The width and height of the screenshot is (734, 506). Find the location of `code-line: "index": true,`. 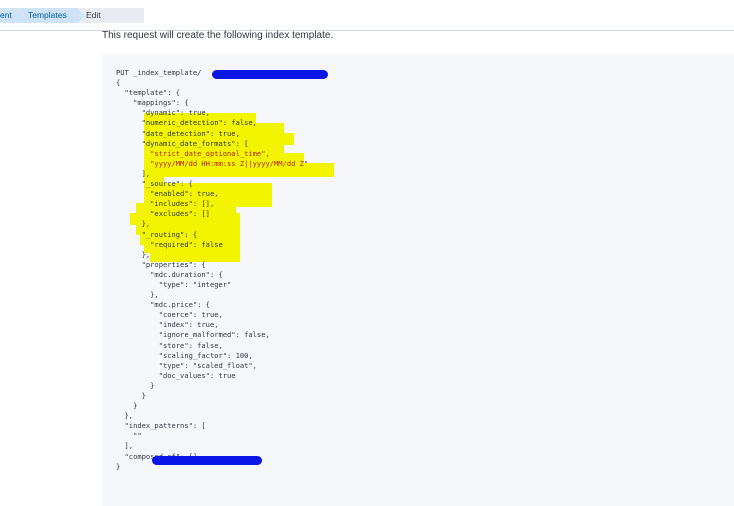

code-line: "index": true, is located at coordinates (167, 325).